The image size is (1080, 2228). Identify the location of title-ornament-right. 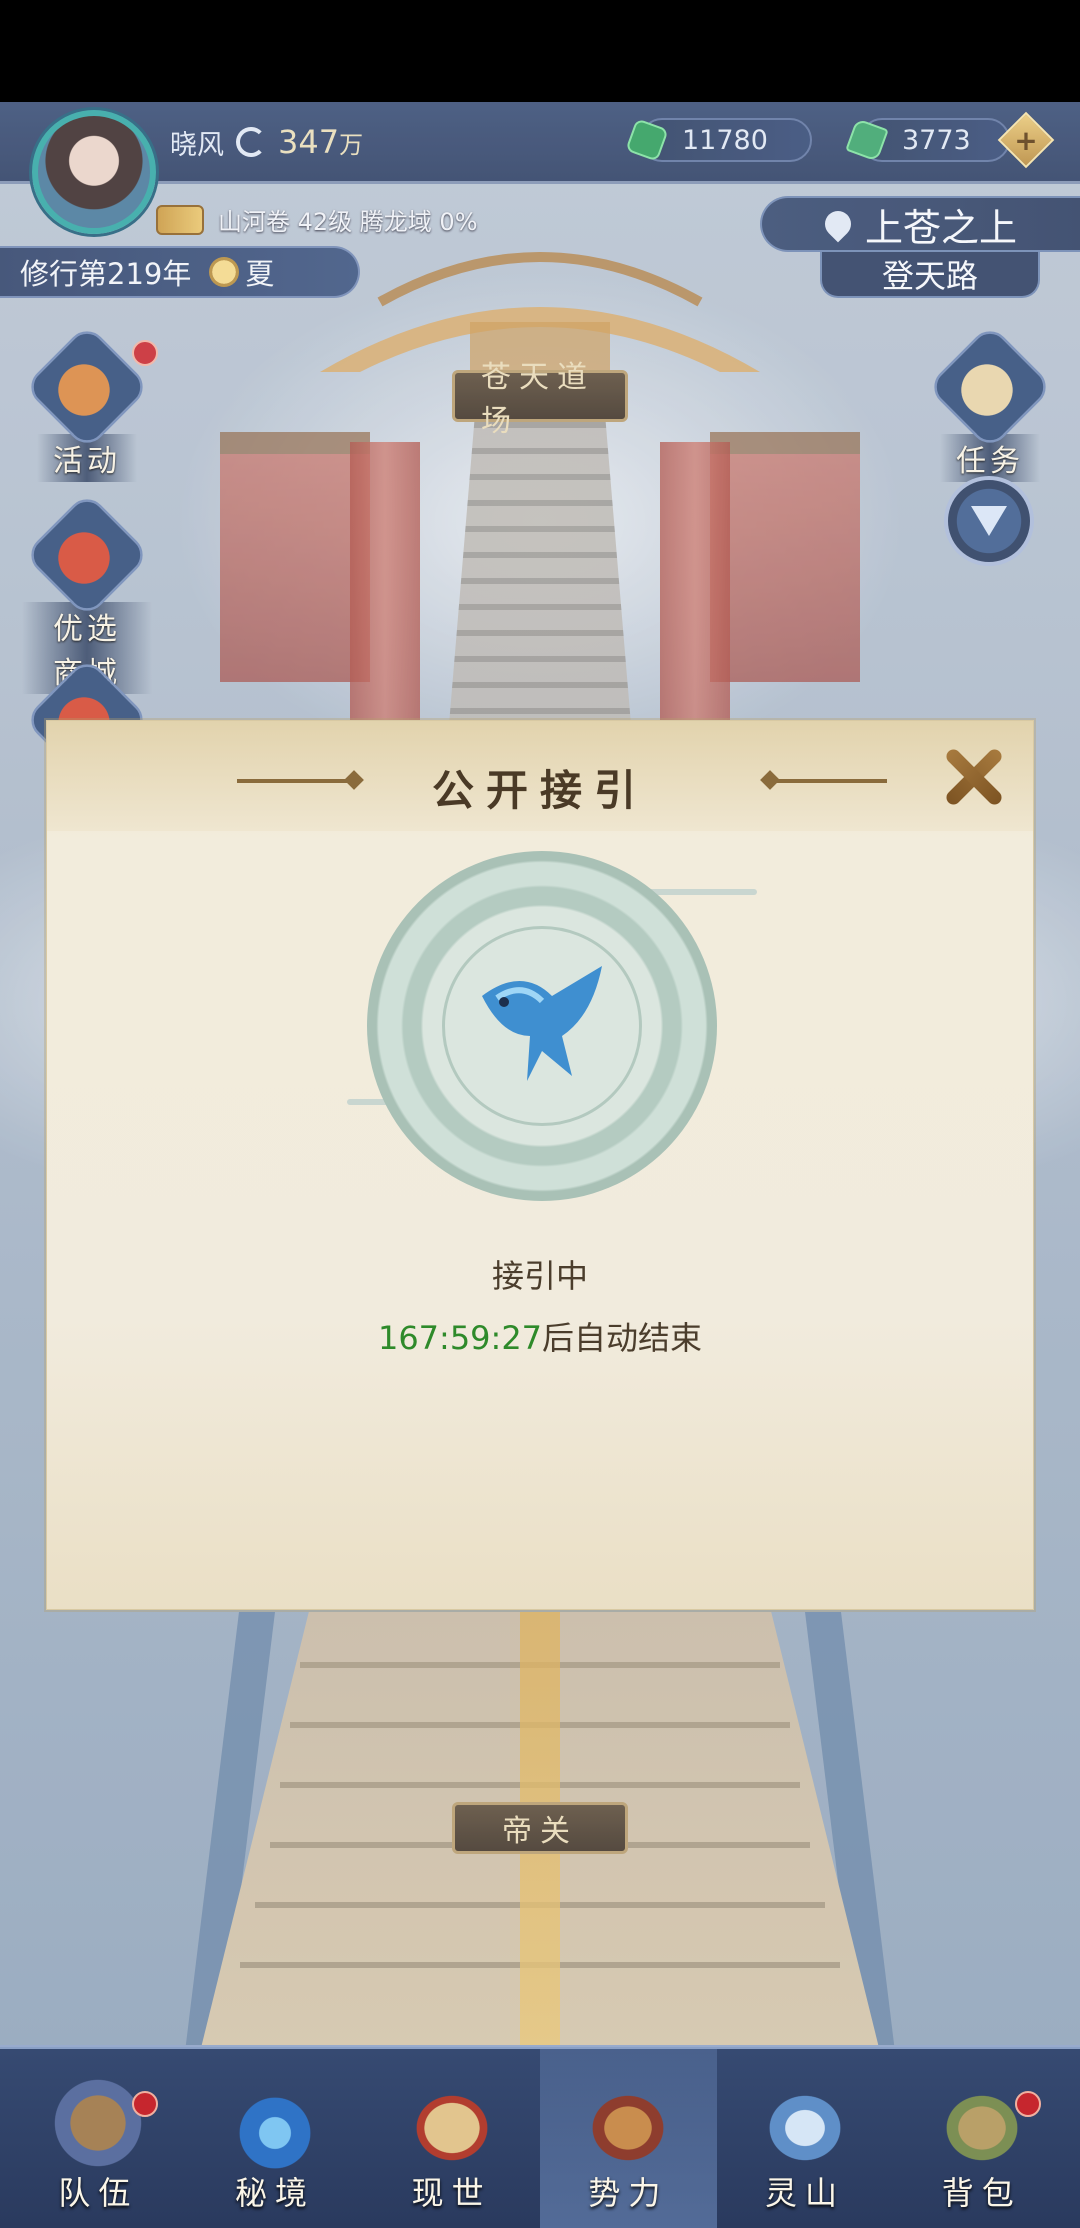
(827, 781).